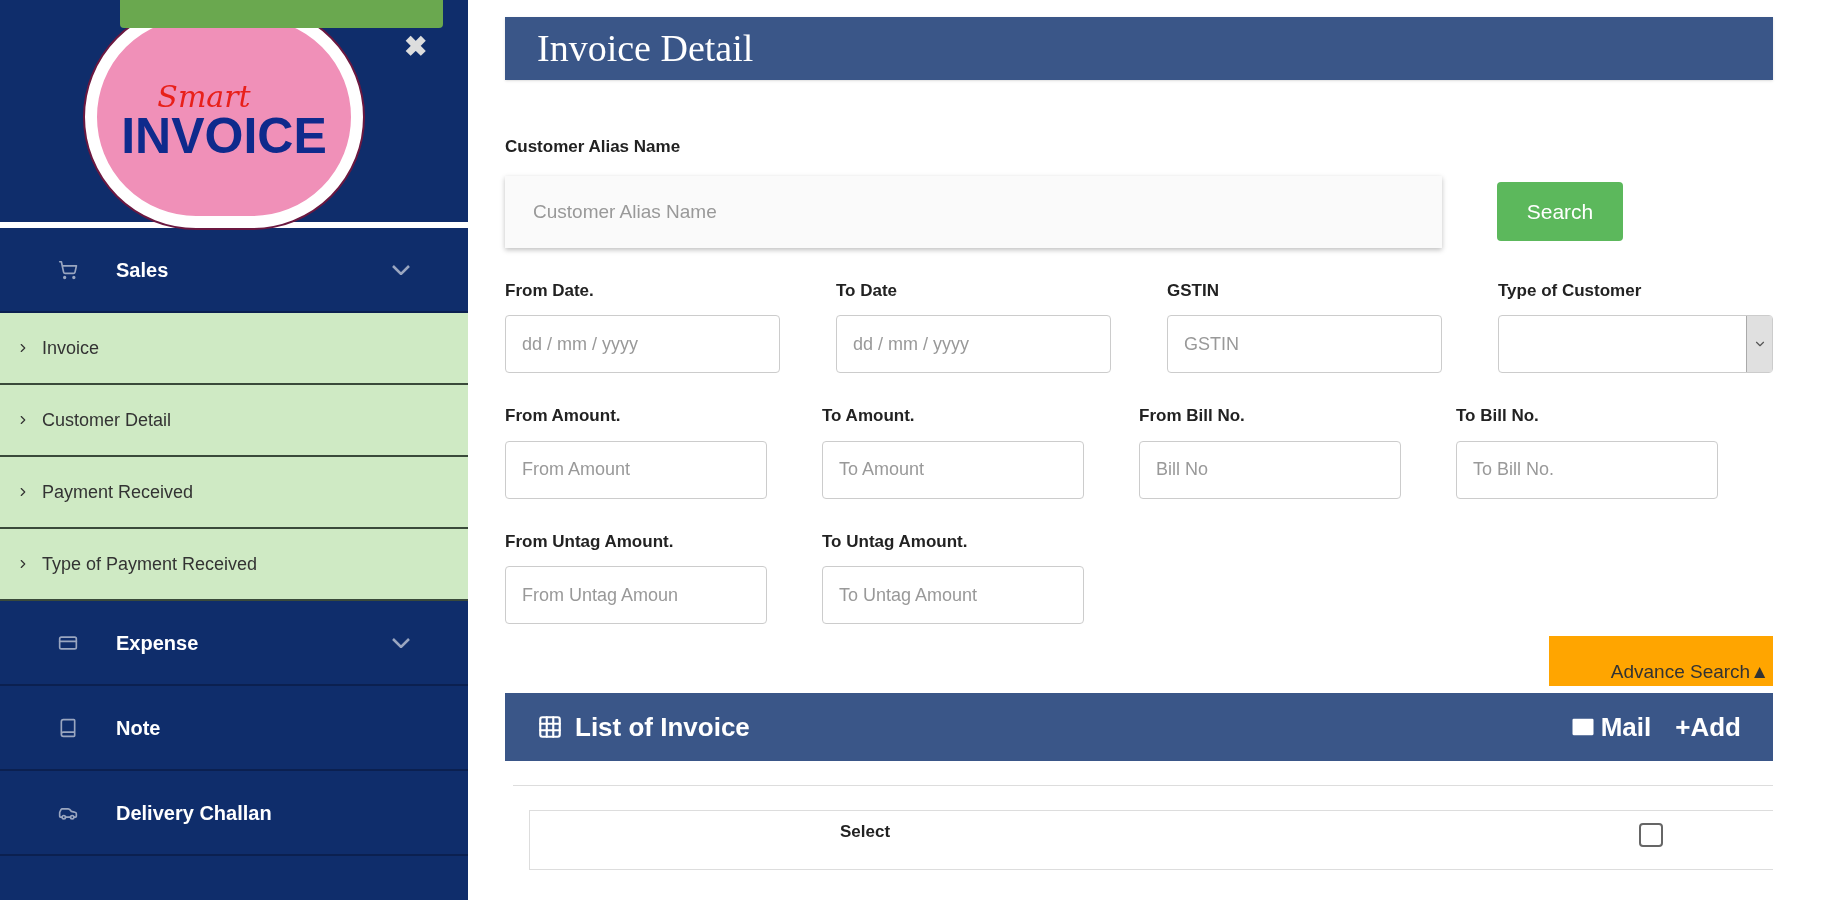 This screenshot has height=900, width=1843. What do you see at coordinates (865, 832) in the screenshot?
I see `column-header: Select` at bounding box center [865, 832].